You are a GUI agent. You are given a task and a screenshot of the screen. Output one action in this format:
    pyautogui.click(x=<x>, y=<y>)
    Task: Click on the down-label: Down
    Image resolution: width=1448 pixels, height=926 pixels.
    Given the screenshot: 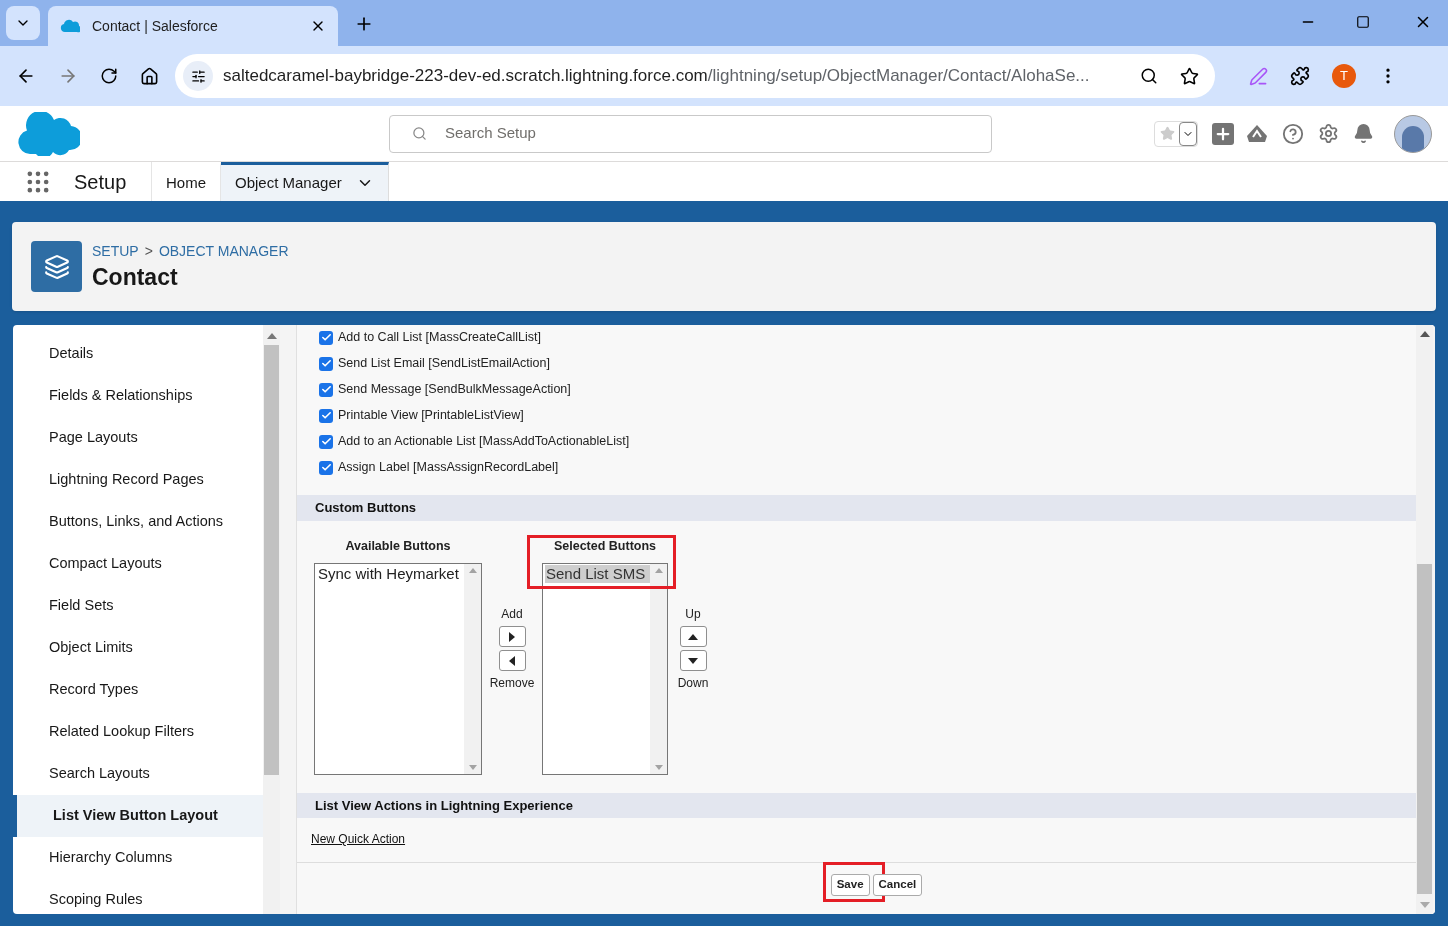 What is the action you would take?
    pyautogui.click(x=693, y=683)
    